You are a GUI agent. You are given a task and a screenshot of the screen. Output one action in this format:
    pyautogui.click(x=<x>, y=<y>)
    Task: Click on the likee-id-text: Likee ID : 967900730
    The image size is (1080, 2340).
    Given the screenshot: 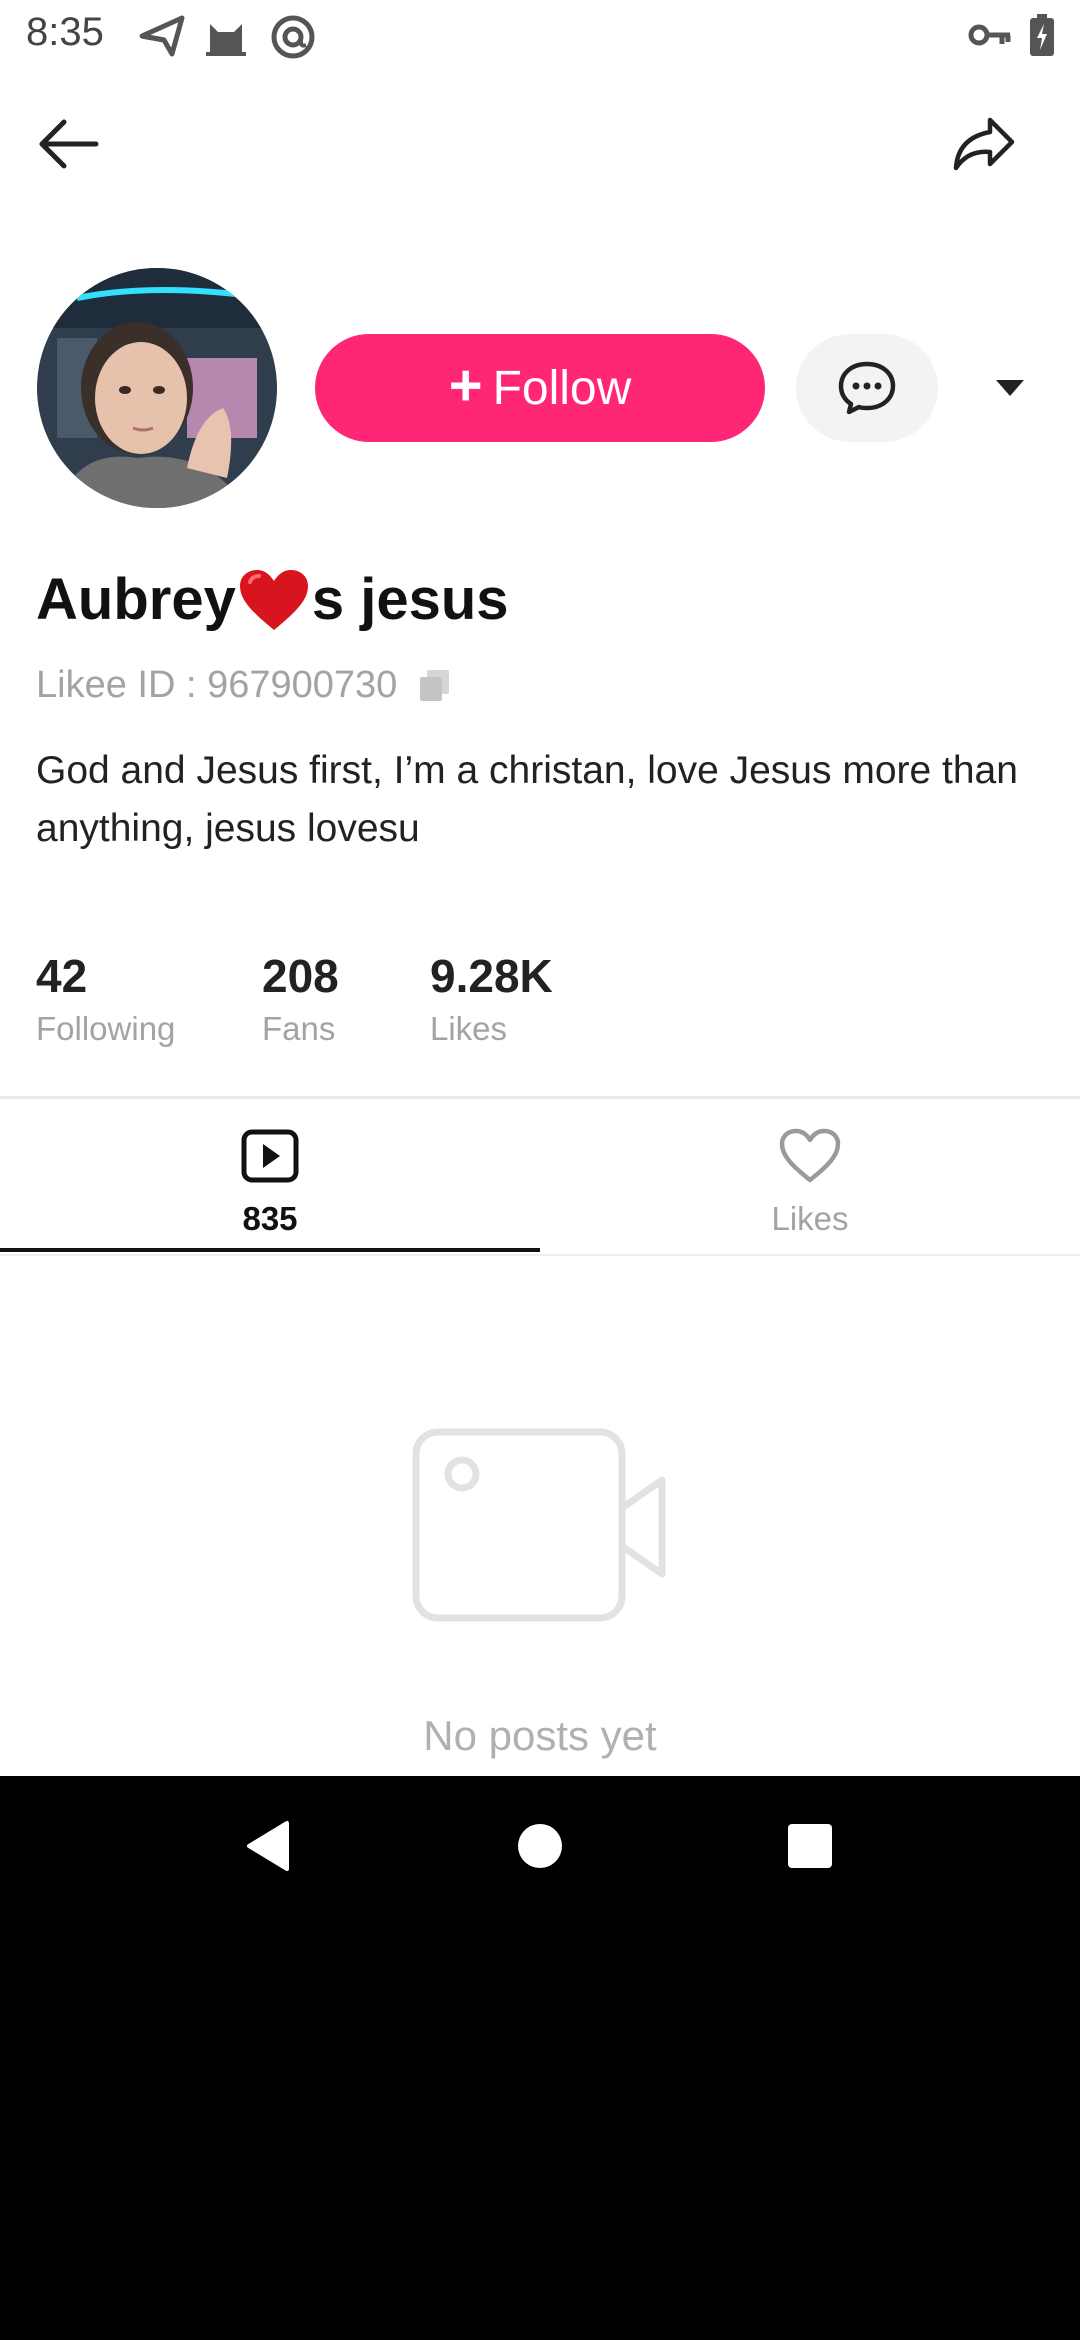 What is the action you would take?
    pyautogui.click(x=217, y=685)
    